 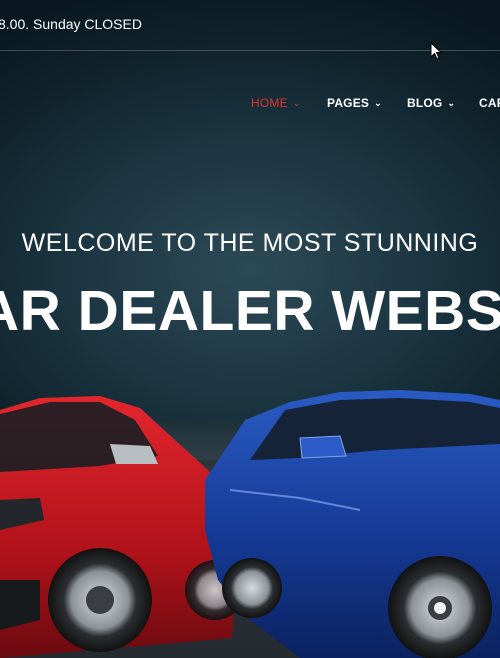 I want to click on opening-hours-text: 8.00. Sunday CLOSED, so click(x=71, y=24).